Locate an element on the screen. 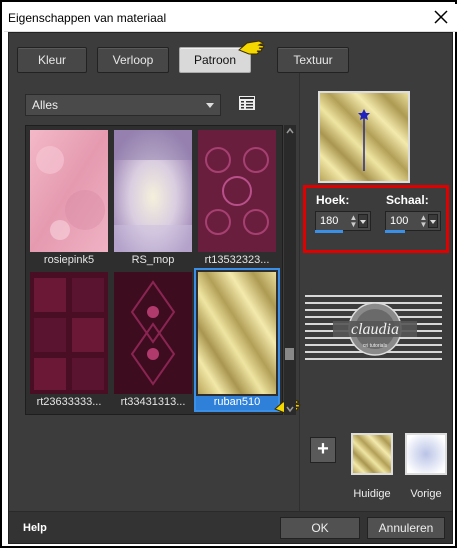 Image resolution: width=457 pixels, height=548 pixels. panel-divider is located at coordinates (299, 293).